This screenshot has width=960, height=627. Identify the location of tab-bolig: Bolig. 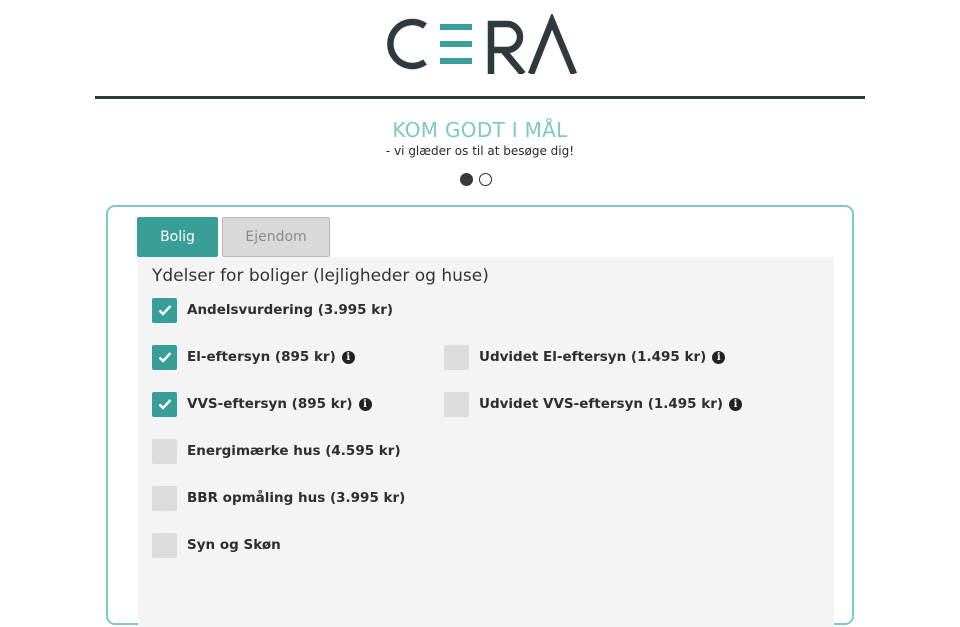
(177, 237).